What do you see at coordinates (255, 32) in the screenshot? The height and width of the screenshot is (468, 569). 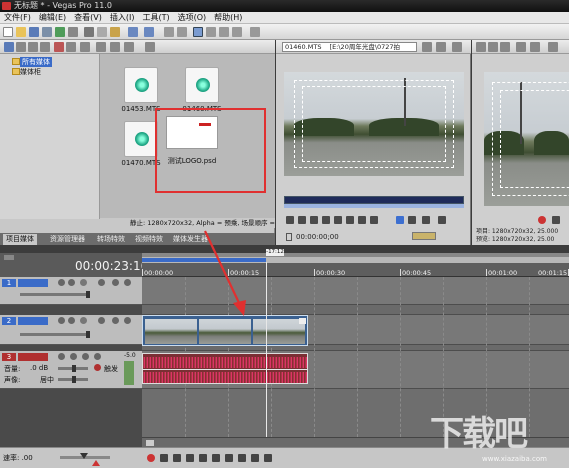 I see `help-icon` at bounding box center [255, 32].